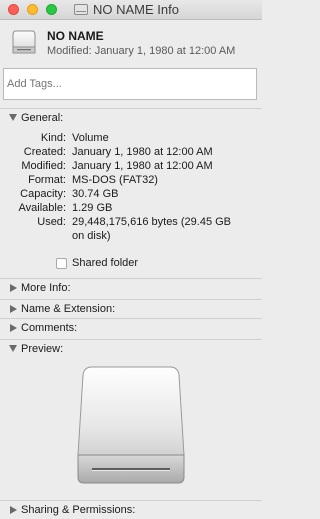  Describe the element at coordinates (115, 180) in the screenshot. I see `row-value: MS-DOS (FAT32)` at that location.